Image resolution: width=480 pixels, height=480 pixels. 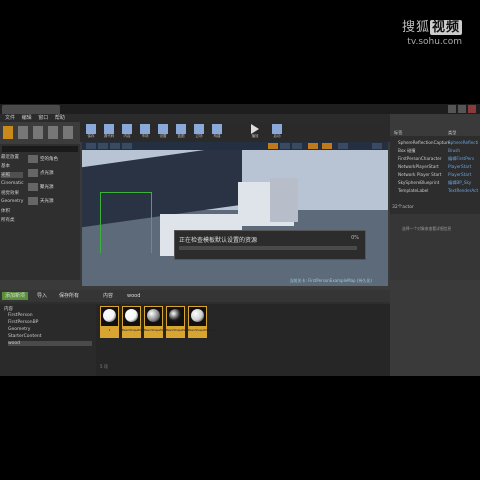 What do you see at coordinates (460, 182) in the screenshot?
I see `outliner-row-type: 编辑BP_Sky` at bounding box center [460, 182].